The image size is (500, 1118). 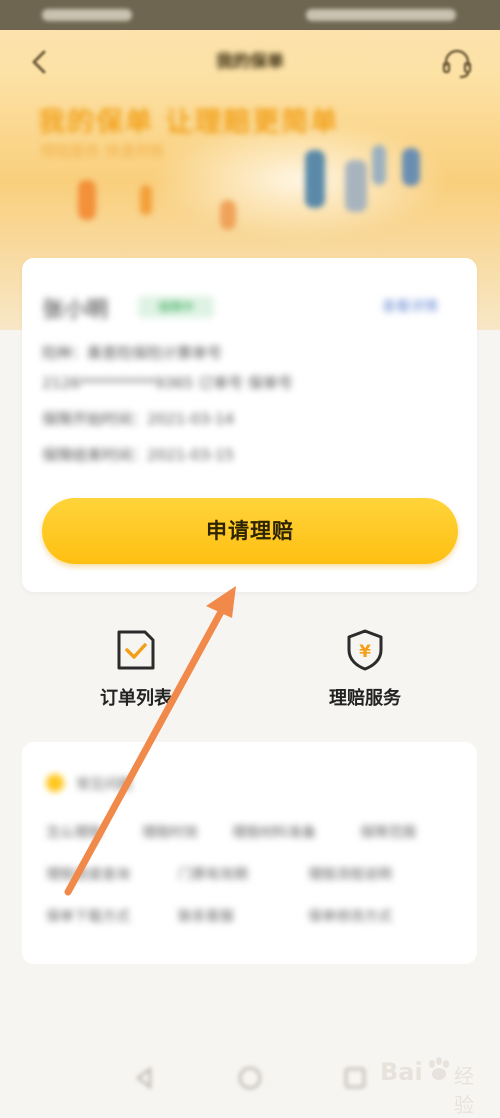 I want to click on policy-number-line: 2126**********9365 订单号 保单号, so click(x=167, y=383).